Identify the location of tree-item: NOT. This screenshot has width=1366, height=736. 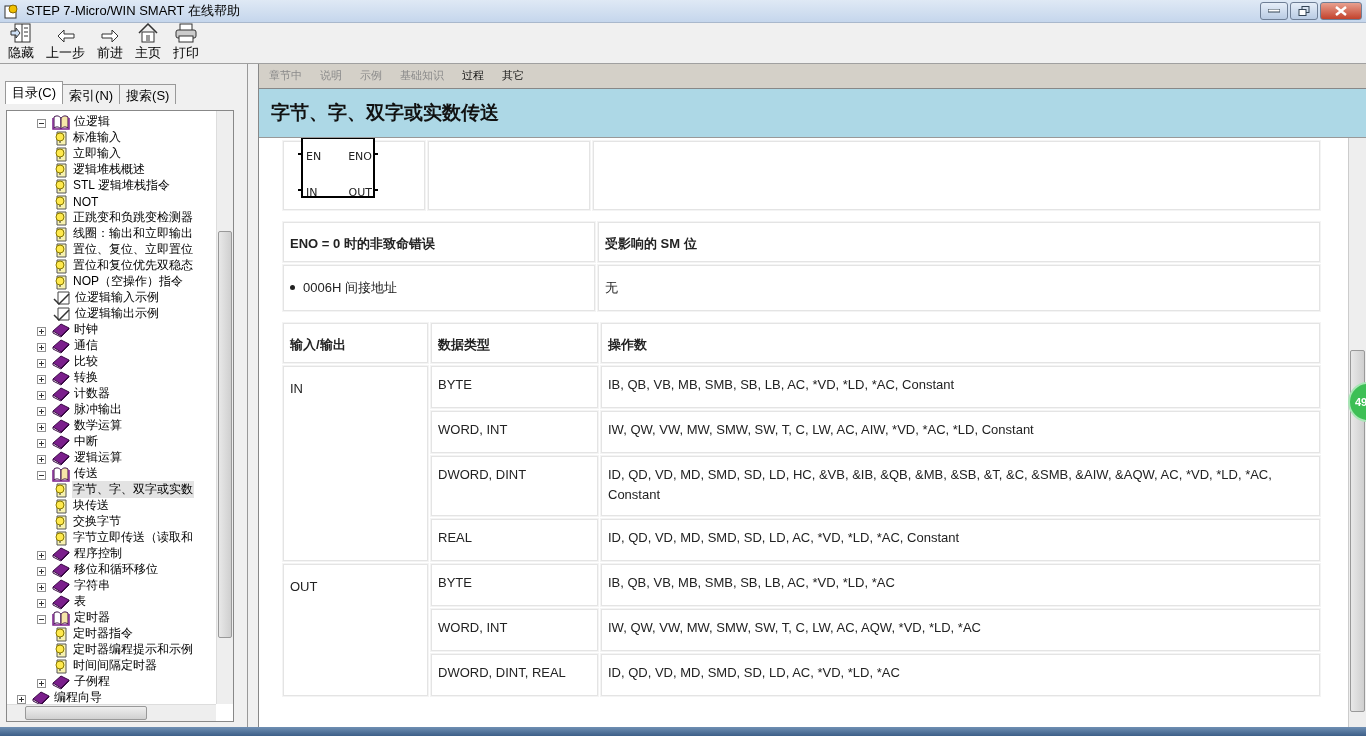
(86, 201).